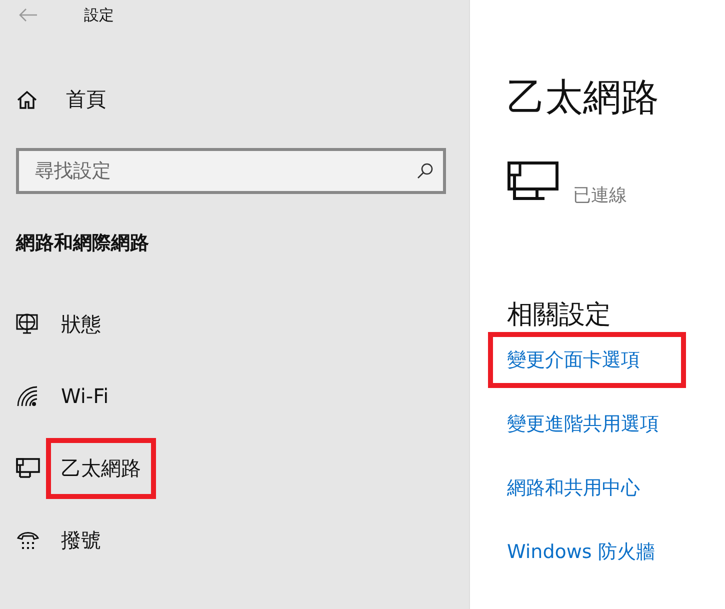 The height and width of the screenshot is (609, 725). I want to click on nav-item: Wi-Fi, so click(85, 396).